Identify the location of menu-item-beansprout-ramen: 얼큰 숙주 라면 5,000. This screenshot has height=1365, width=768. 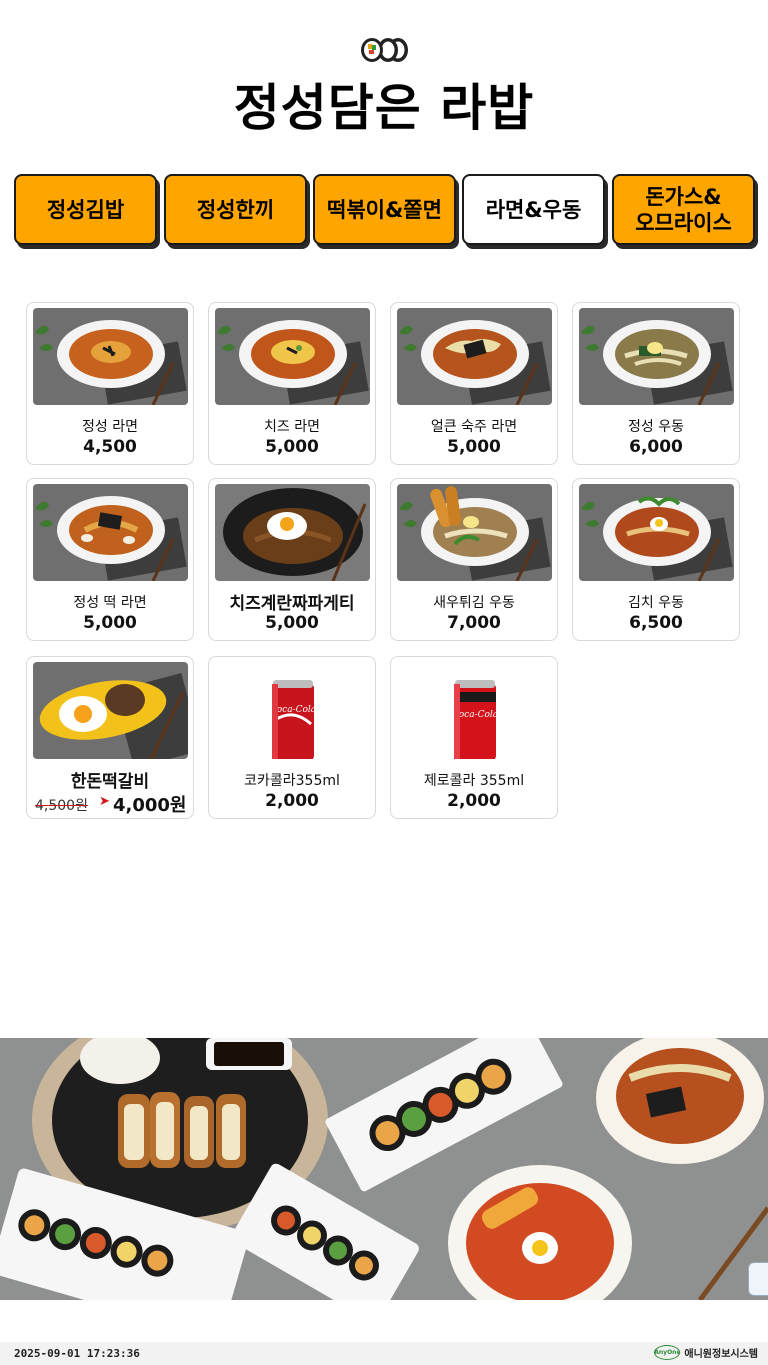
(474, 383).